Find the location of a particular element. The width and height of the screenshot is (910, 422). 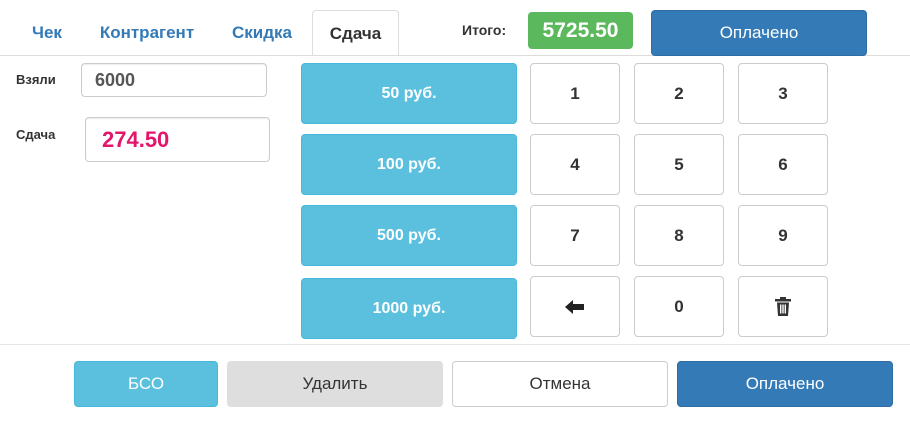

tab-change: Сдача is located at coordinates (355, 33).